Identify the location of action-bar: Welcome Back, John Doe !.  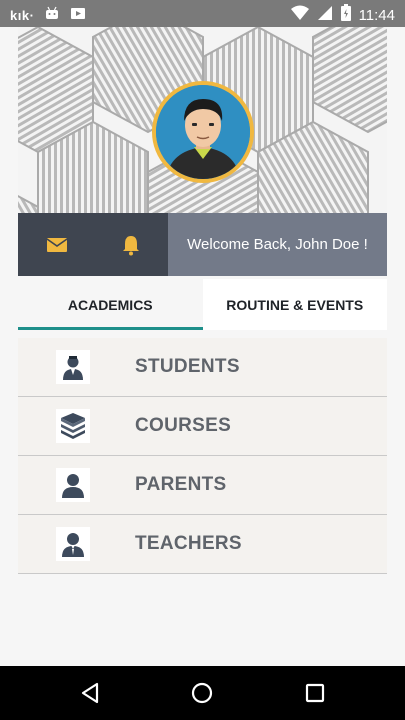
(202, 244).